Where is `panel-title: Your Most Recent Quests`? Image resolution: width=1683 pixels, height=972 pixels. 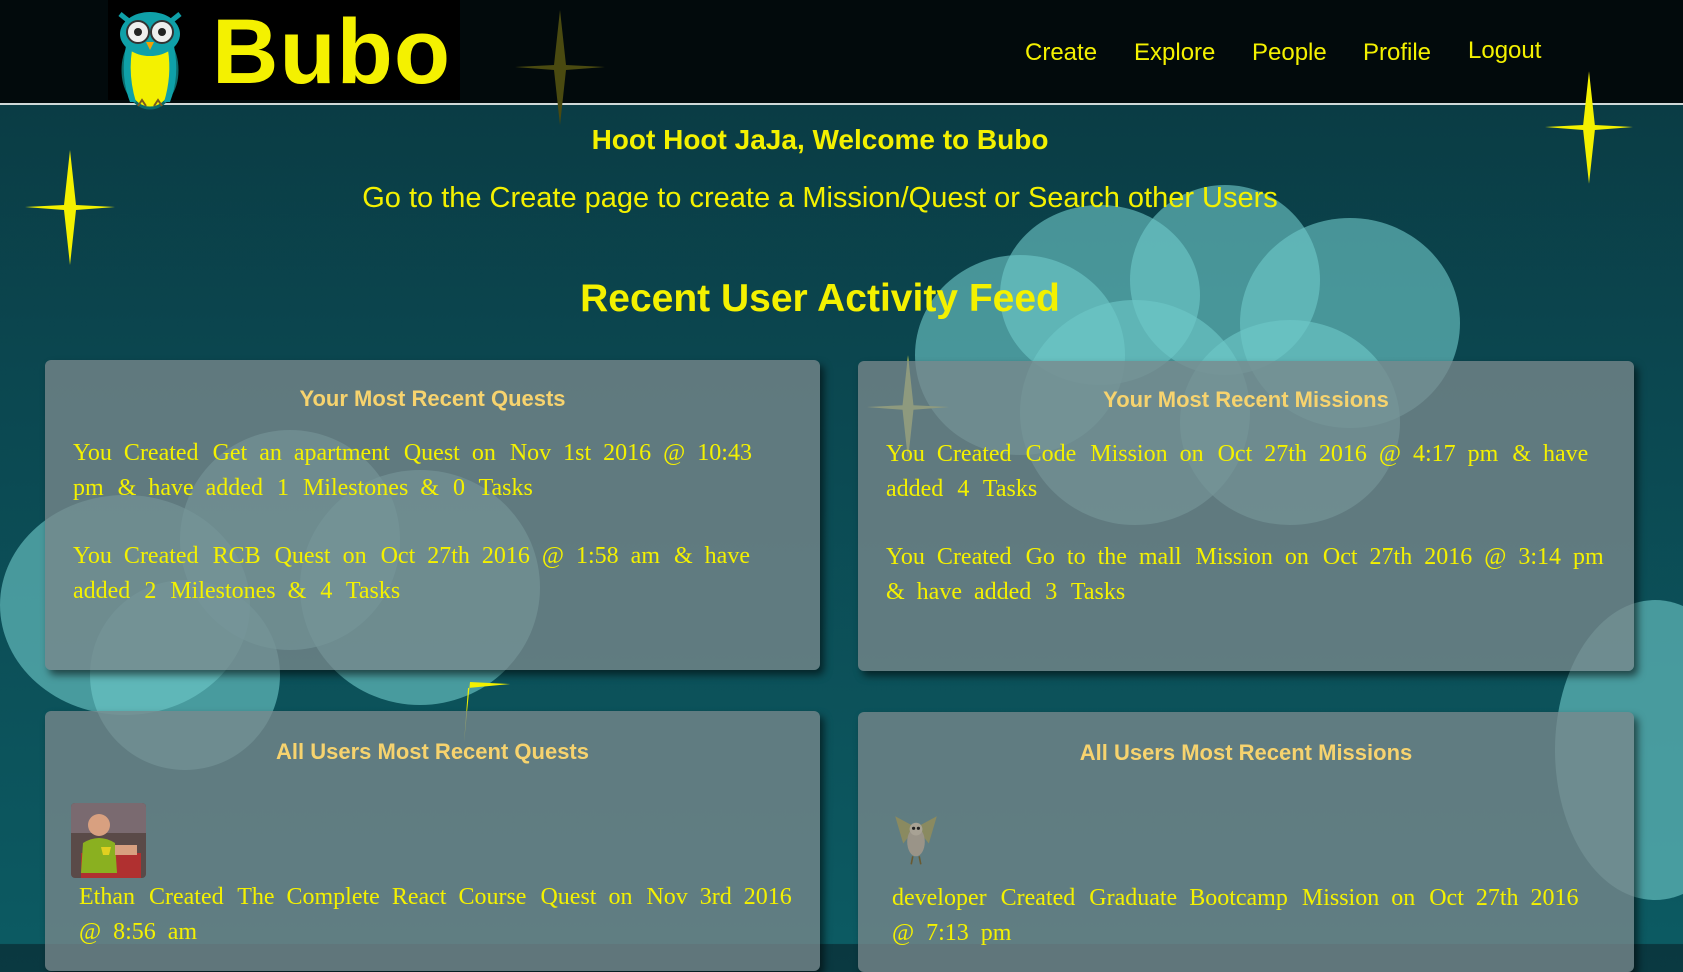
panel-title: Your Most Recent Quests is located at coordinates (432, 398).